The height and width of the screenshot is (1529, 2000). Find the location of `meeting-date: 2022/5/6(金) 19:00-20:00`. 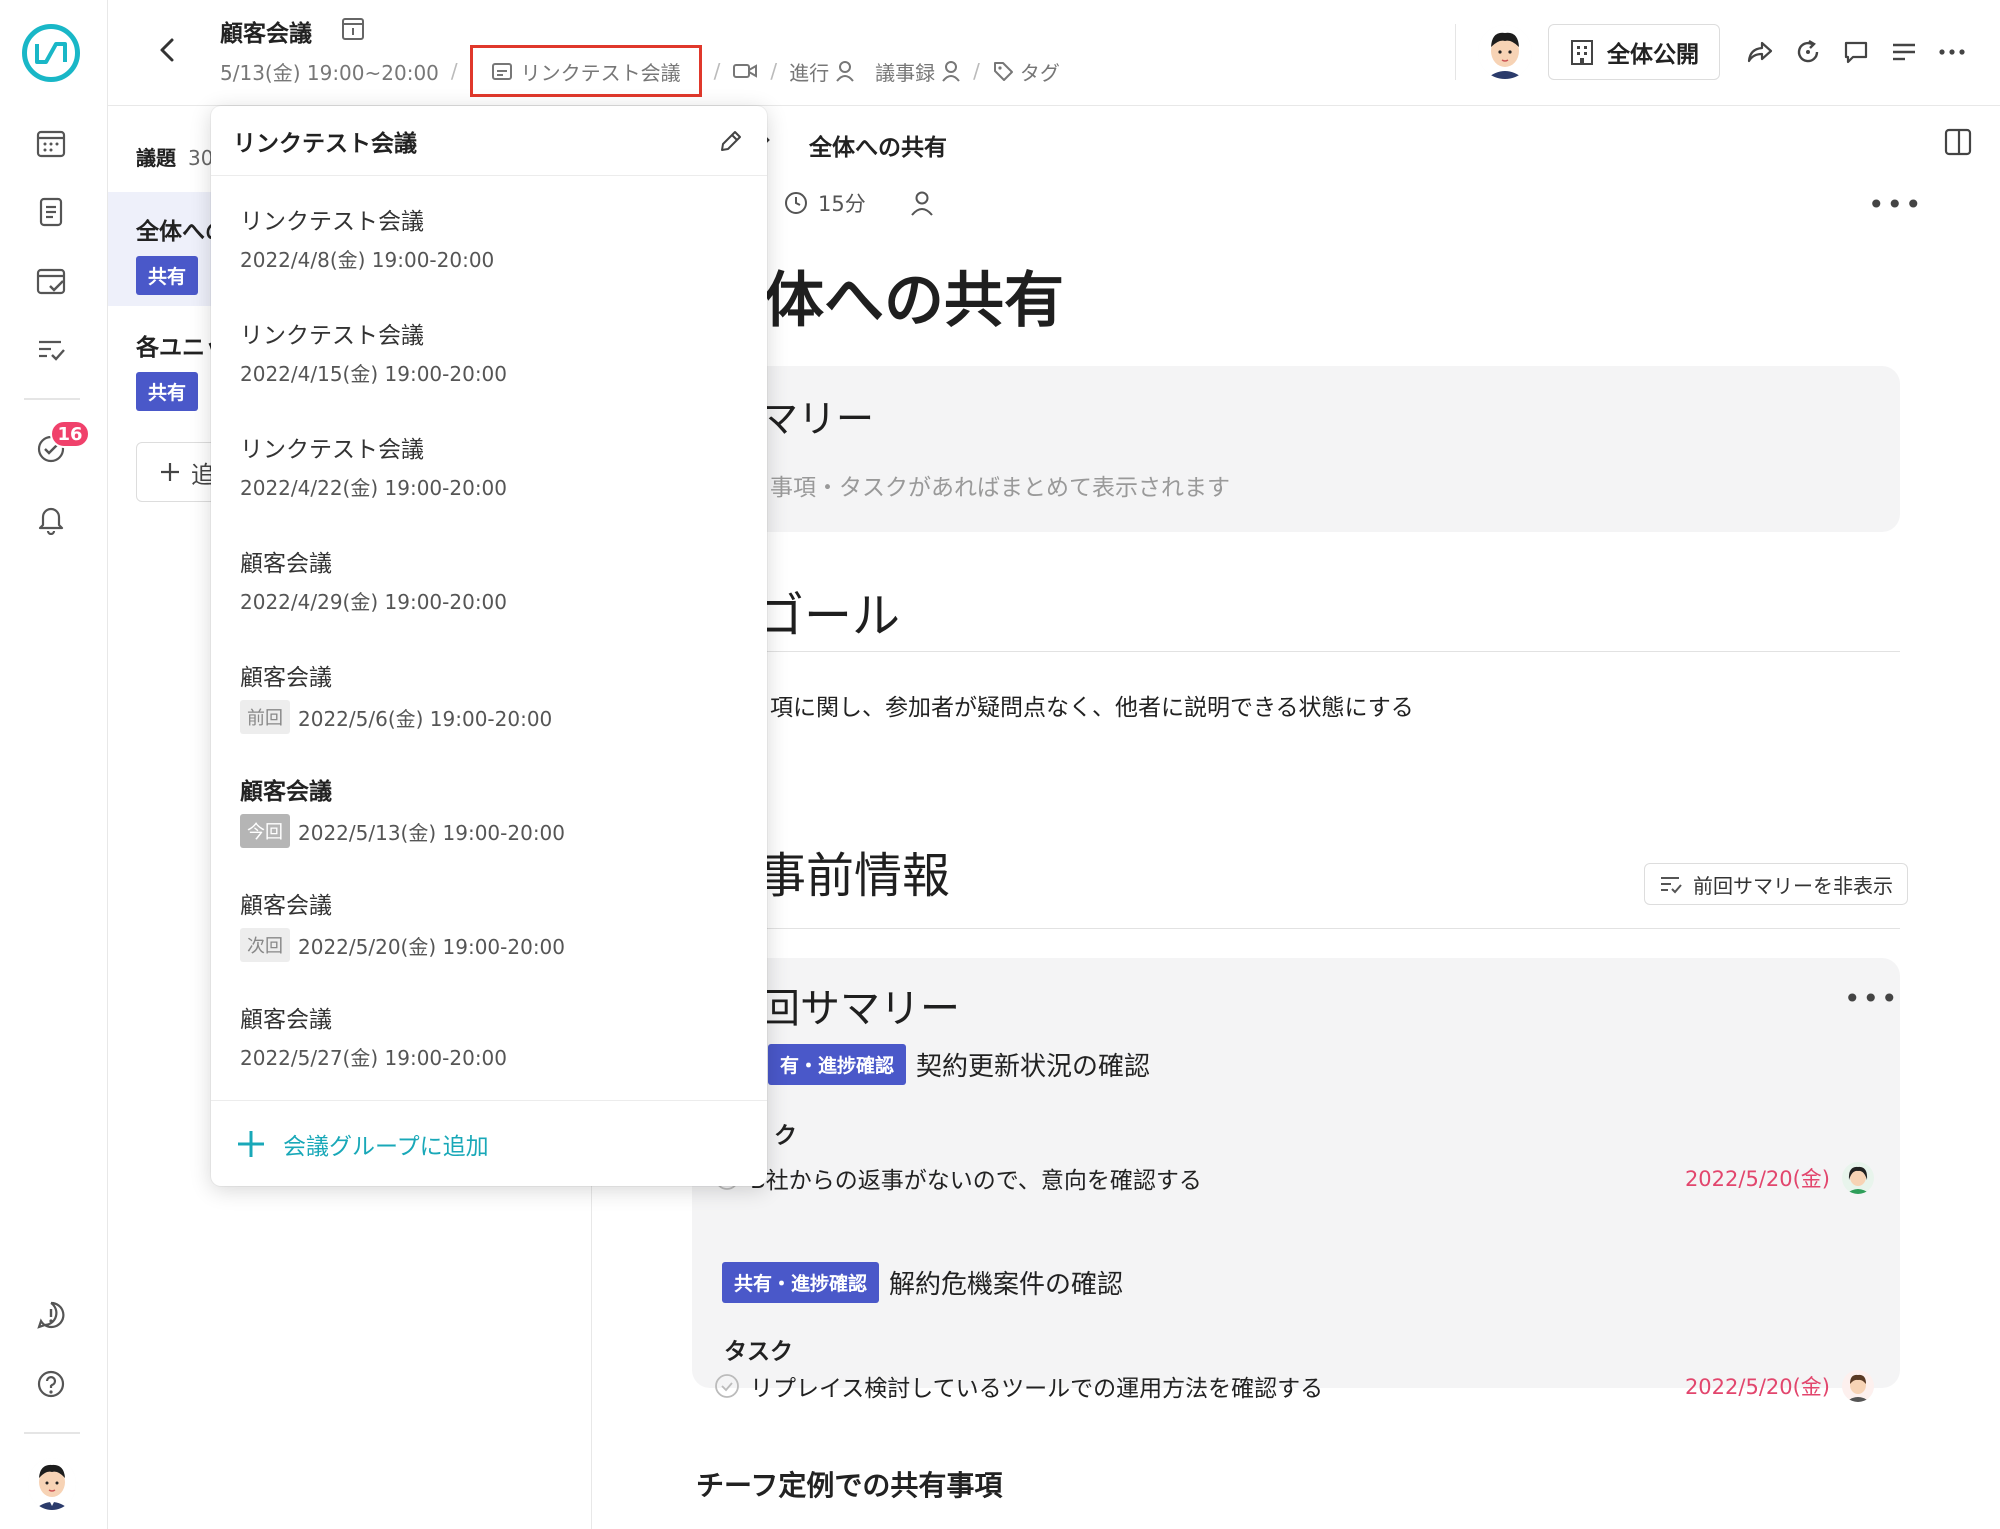

meeting-date: 2022/5/6(金) 19:00-20:00 is located at coordinates (425, 718).